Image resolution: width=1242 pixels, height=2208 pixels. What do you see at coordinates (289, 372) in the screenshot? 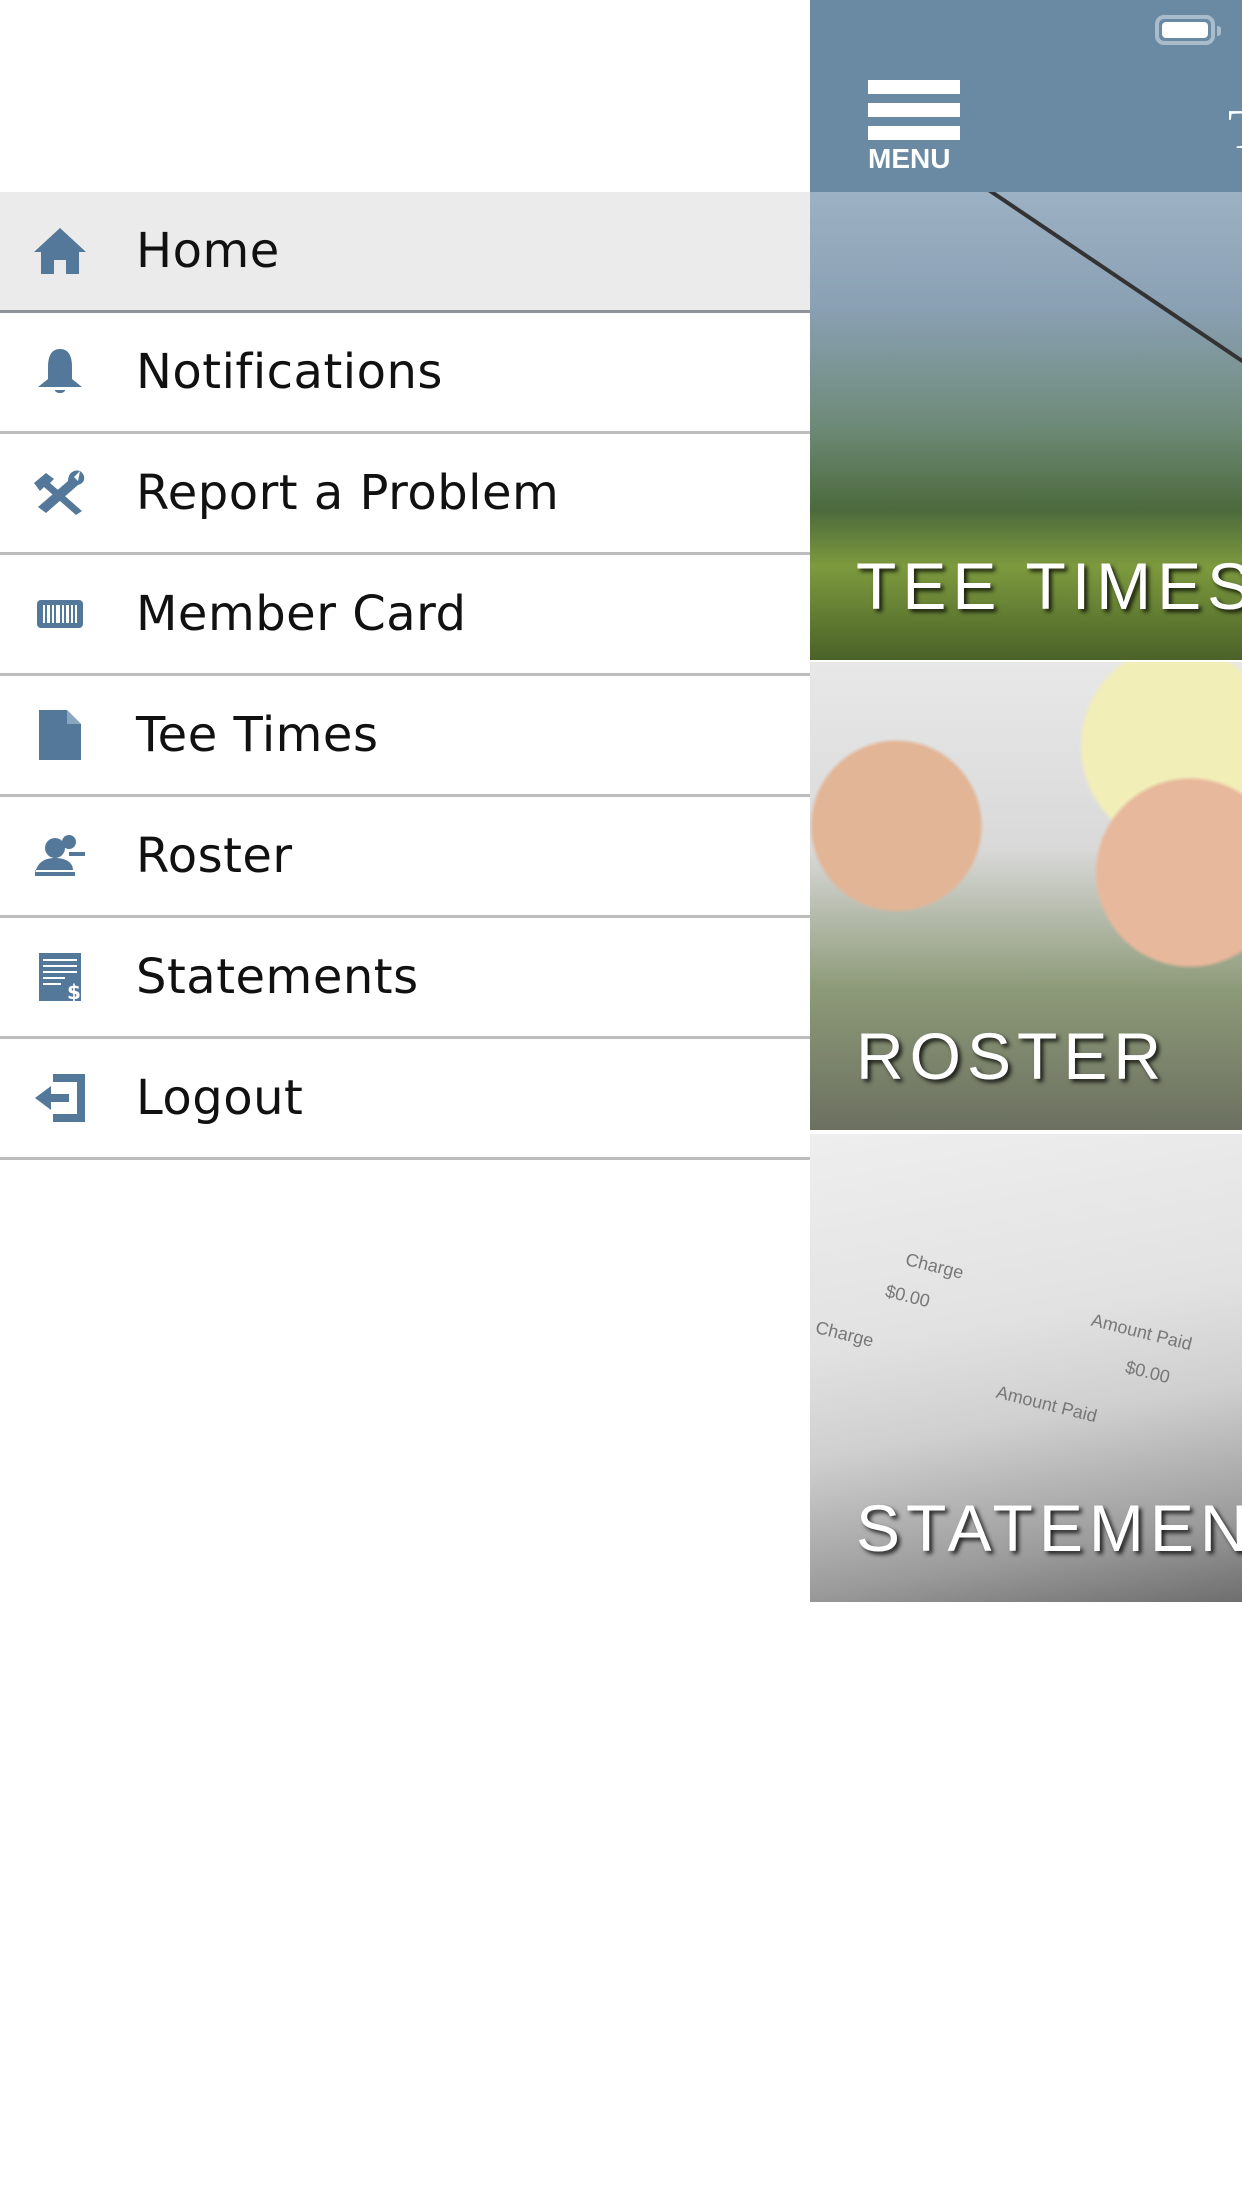
I see `drawer-item-label: Notifications` at bounding box center [289, 372].